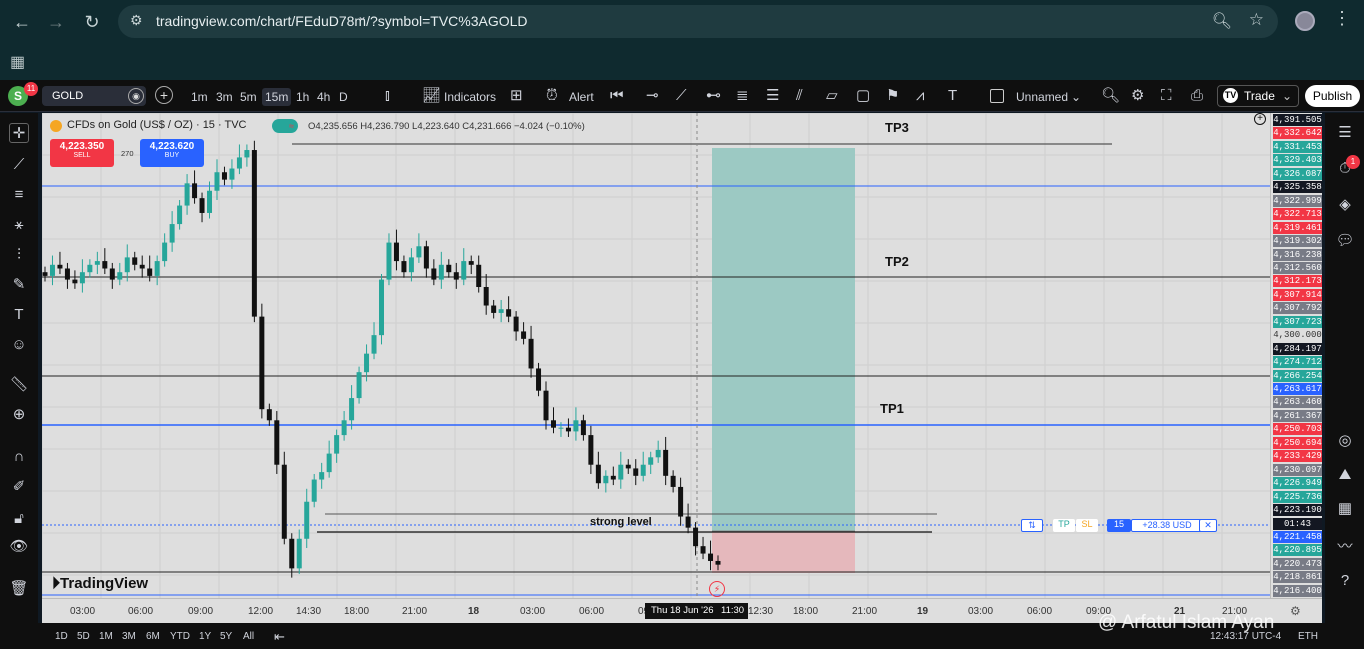 This screenshot has width=1364, height=649. What do you see at coordinates (92, 22) in the screenshot?
I see `reload-icon: ↻` at bounding box center [92, 22].